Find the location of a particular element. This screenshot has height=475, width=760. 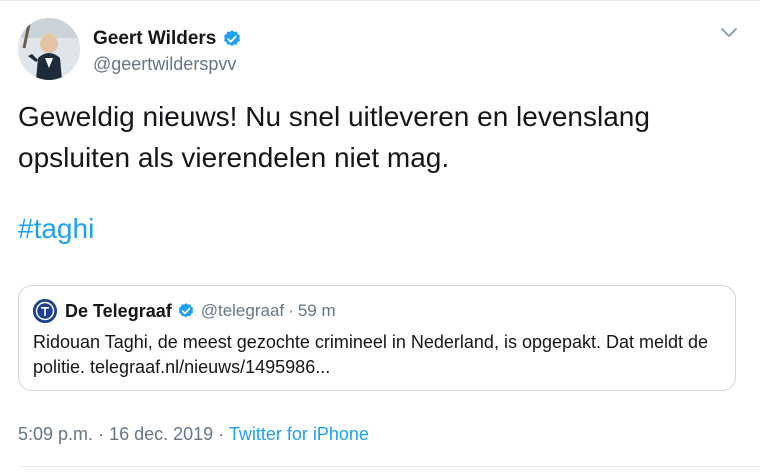

chevron-down-icon is located at coordinates (729, 33).